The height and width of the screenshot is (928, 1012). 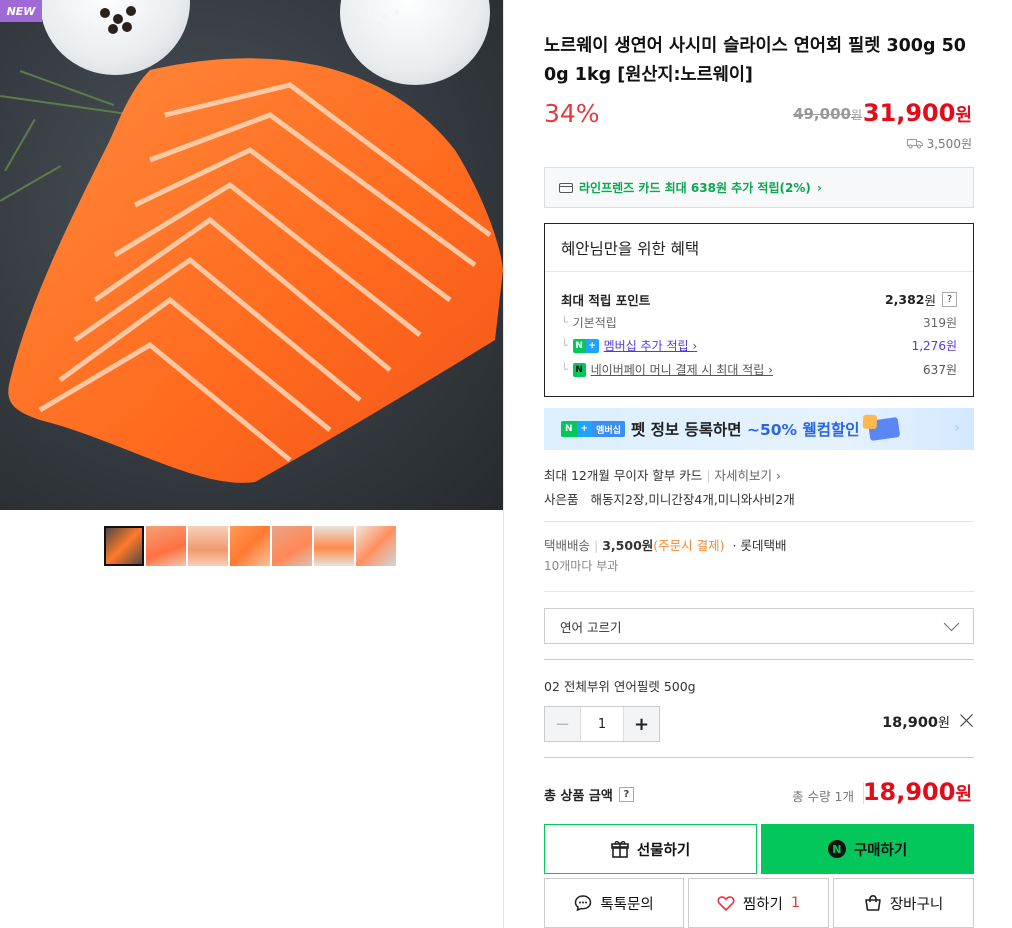 What do you see at coordinates (663, 475) in the screenshot?
I see `installment-info: 최대 12개월 무이자 할부 카드 | 자세히보기 ›` at bounding box center [663, 475].